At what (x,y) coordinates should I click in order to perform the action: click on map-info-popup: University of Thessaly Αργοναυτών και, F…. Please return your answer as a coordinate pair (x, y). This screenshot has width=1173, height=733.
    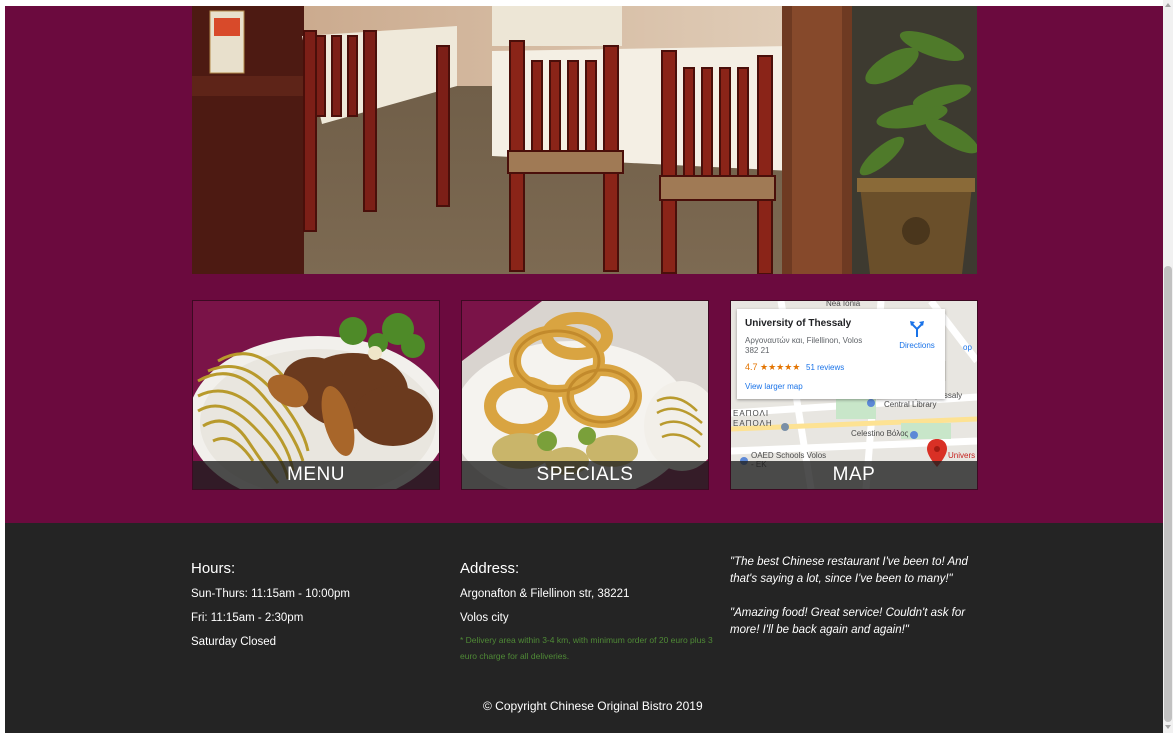
    Looking at the image, I should click on (841, 354).